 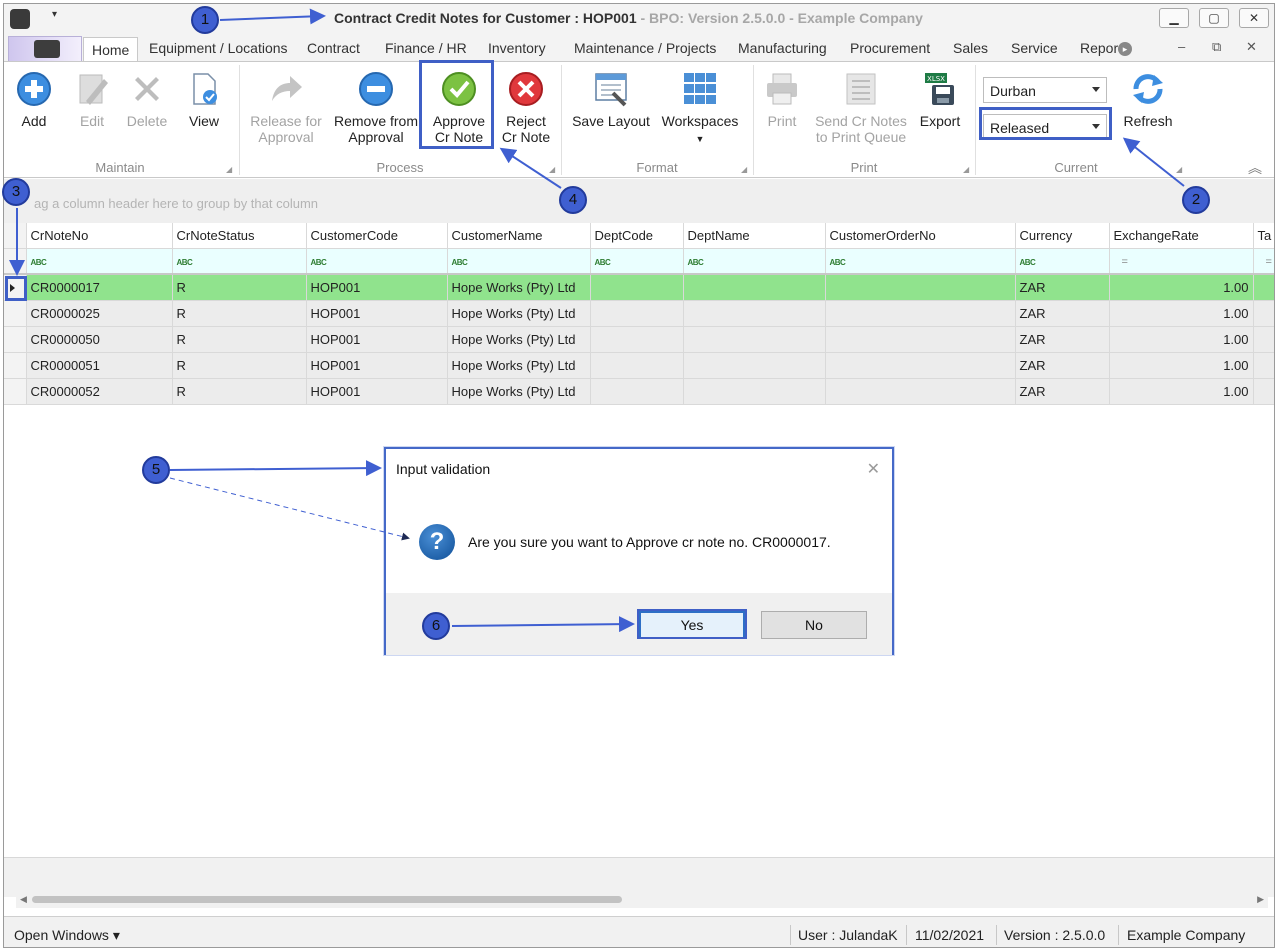 I want to click on table-cell: CR0000052, so click(x=99, y=391).